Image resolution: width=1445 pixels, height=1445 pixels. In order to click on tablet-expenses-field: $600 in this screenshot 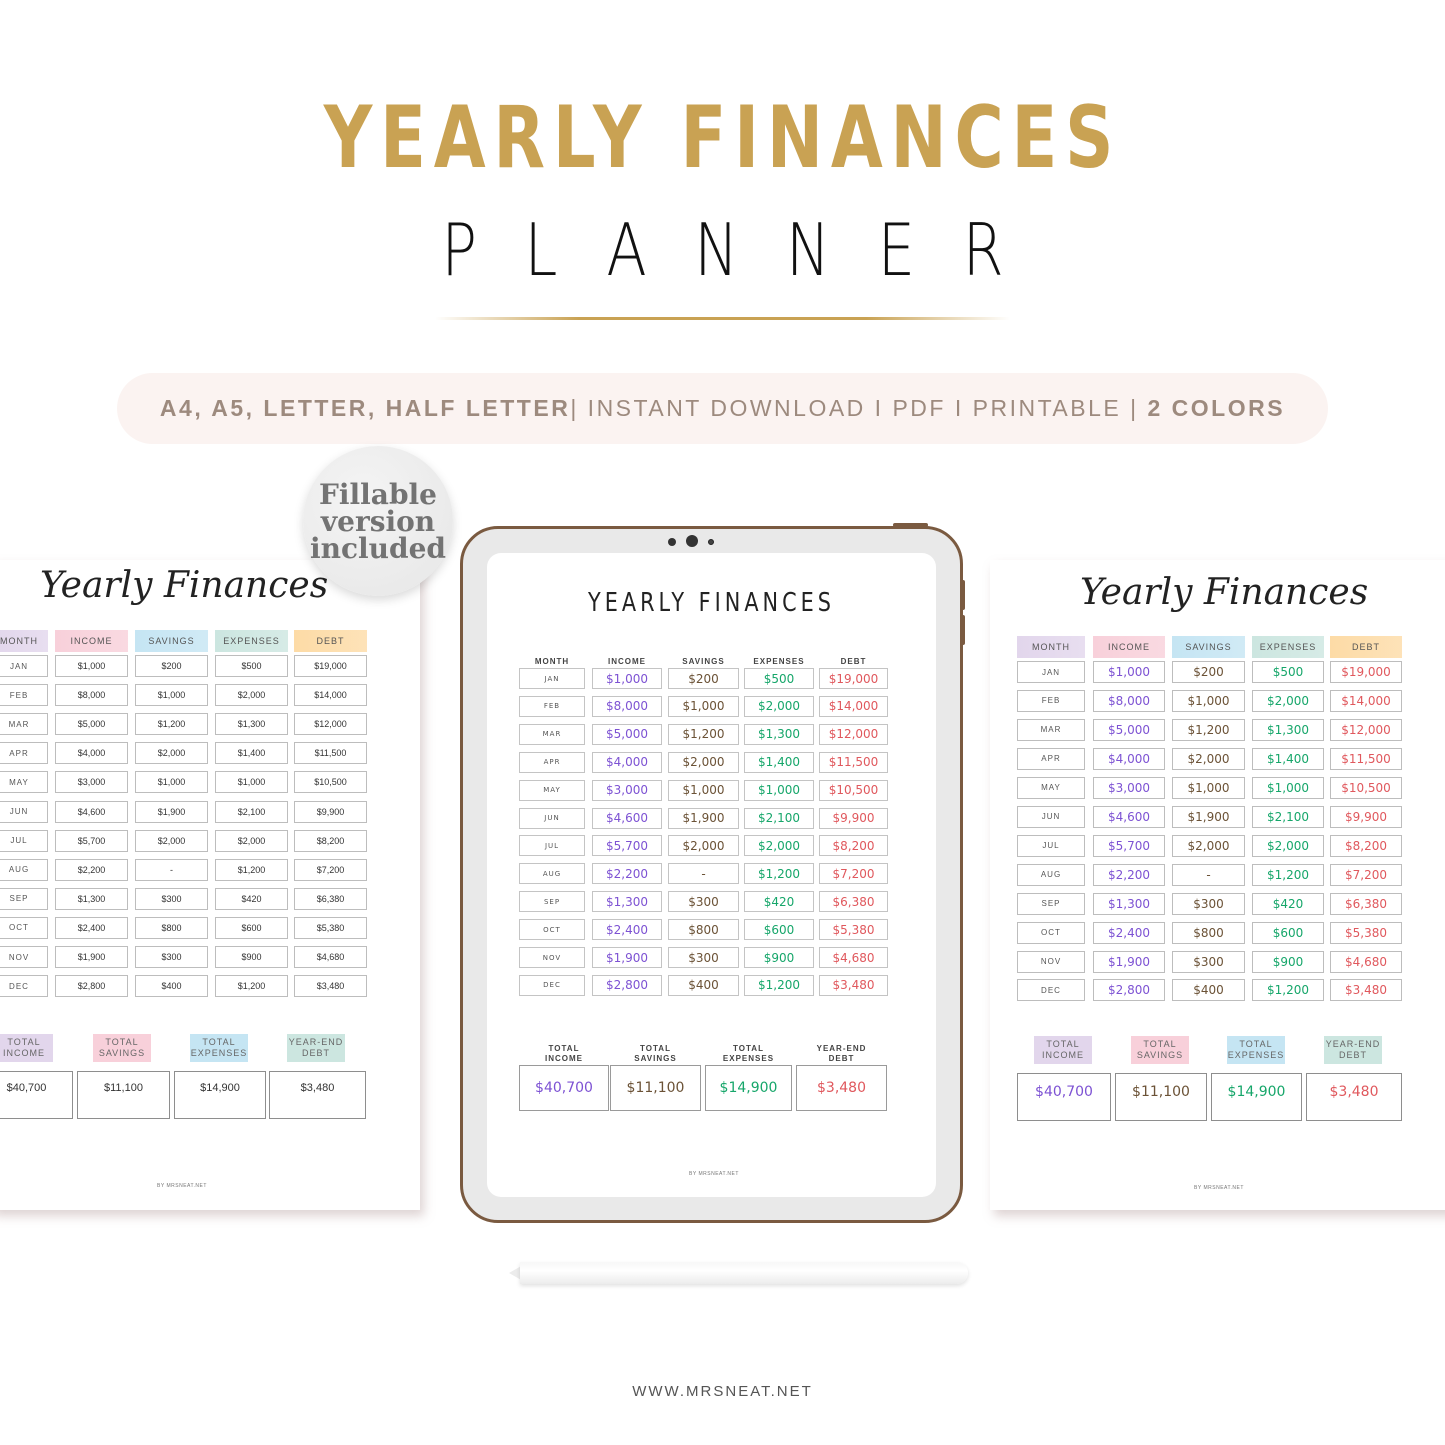, I will do `click(779, 930)`.